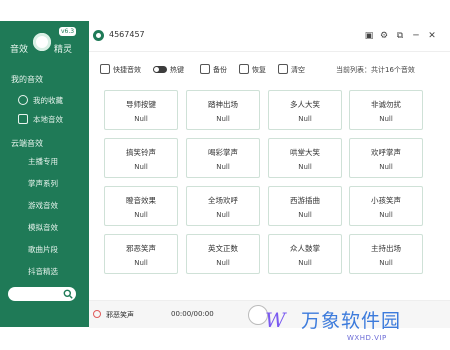 Image resolution: width=450 pixels, height=350 pixels. I want to click on sound-cell: 喝彩掌声 Null, so click(223, 158).